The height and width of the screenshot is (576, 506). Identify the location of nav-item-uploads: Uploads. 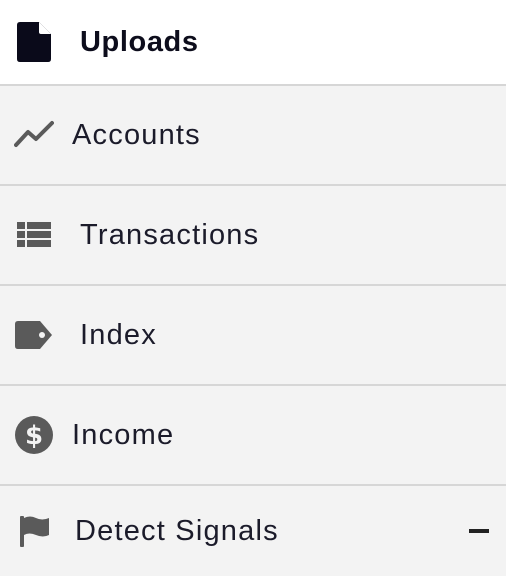
(253, 43).